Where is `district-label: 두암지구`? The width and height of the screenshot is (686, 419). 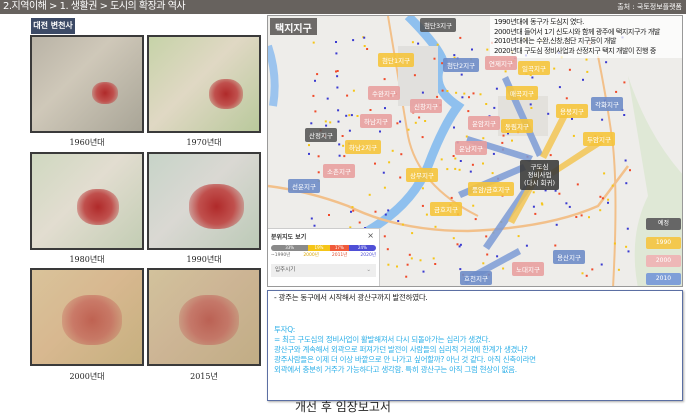
district-label: 두암지구 is located at coordinates (599, 139).